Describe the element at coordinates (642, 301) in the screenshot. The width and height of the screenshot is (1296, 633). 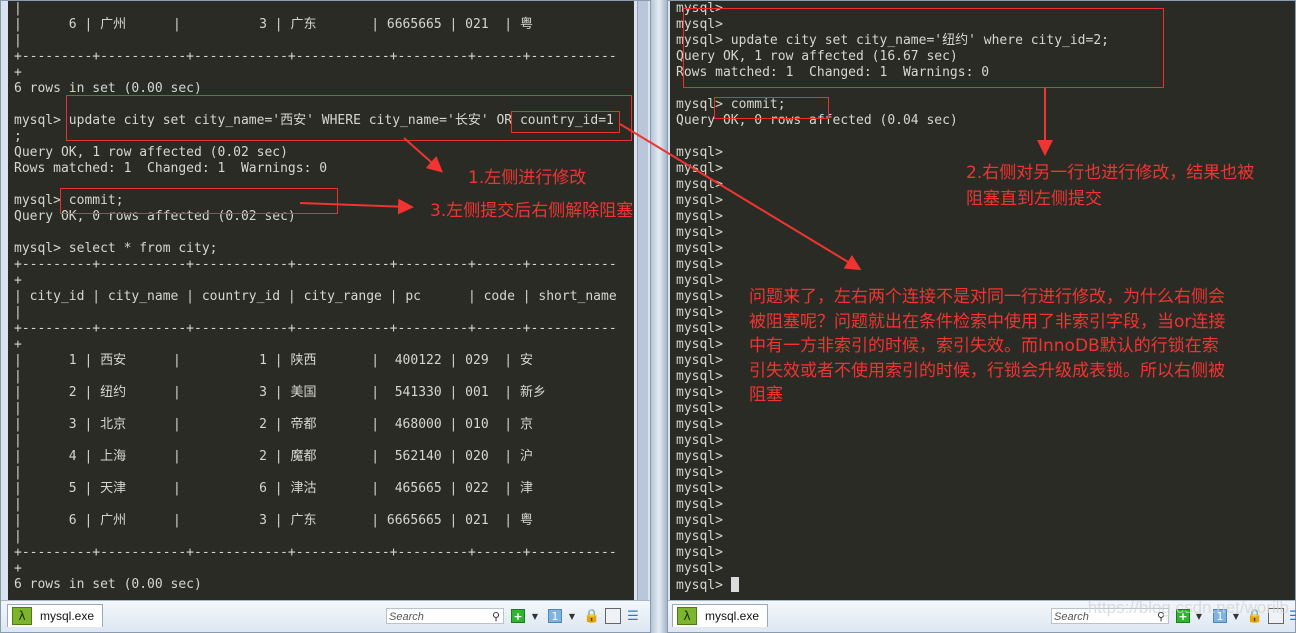
I see `left-scrollbar` at that location.